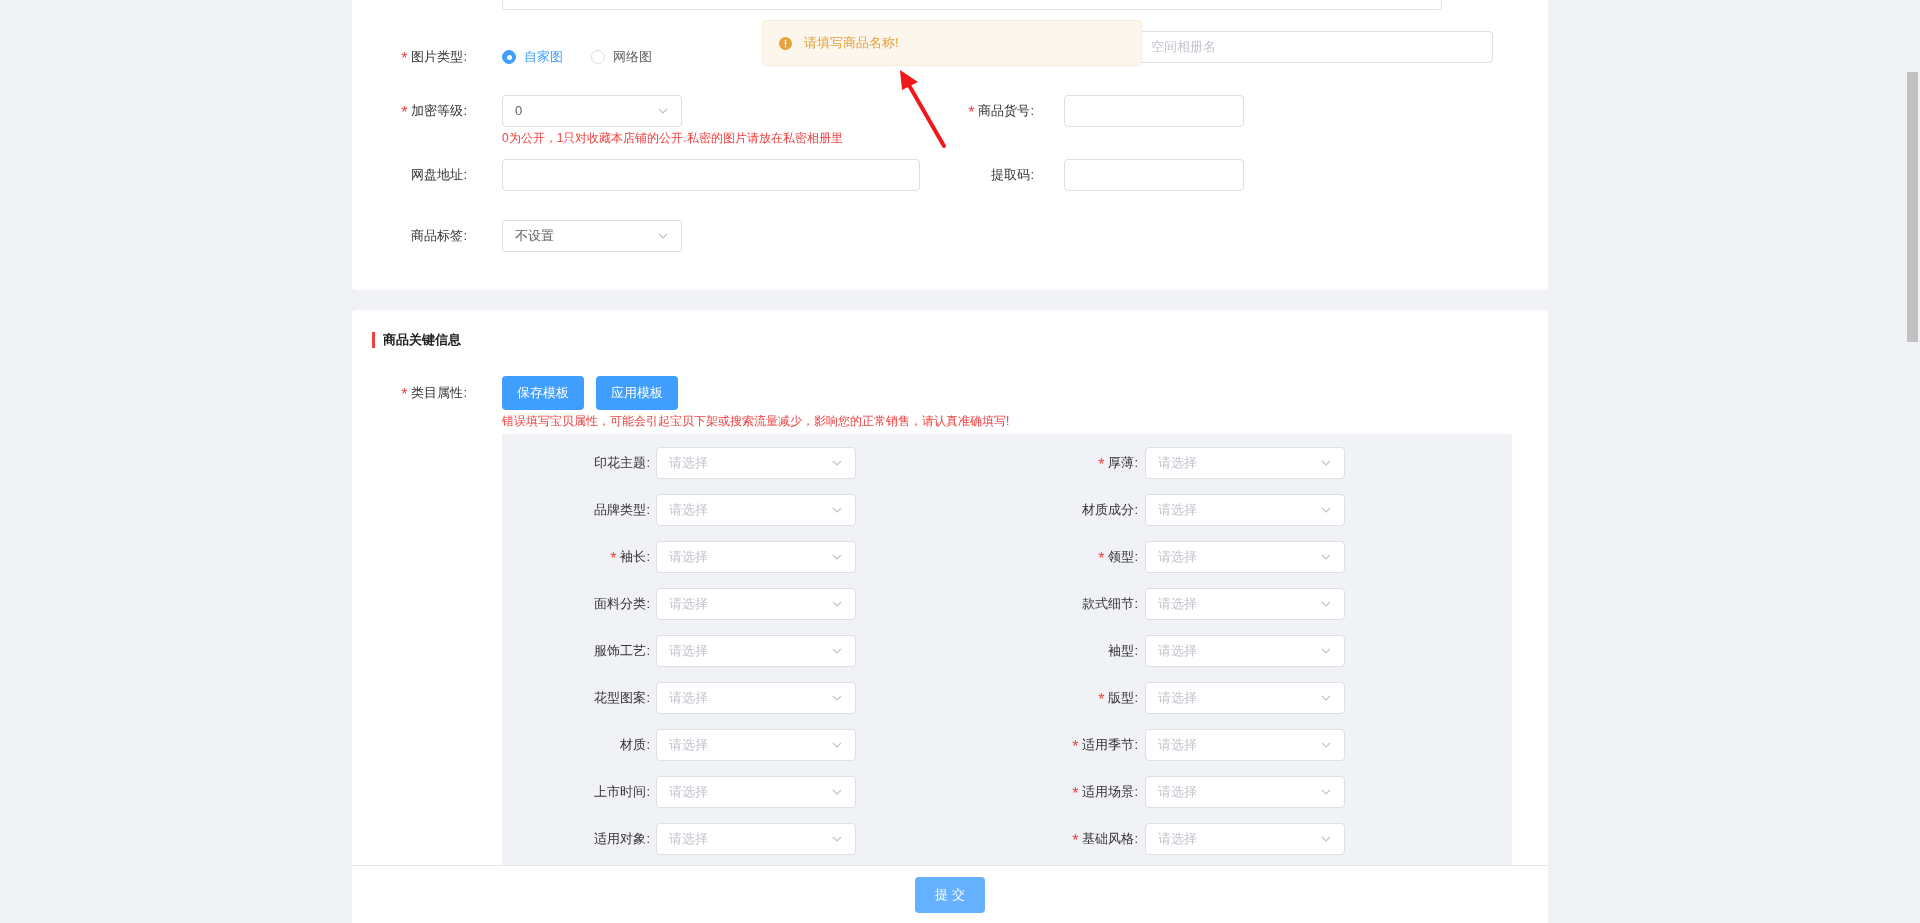 The height and width of the screenshot is (923, 1920). Describe the element at coordinates (1123, 556) in the screenshot. I see `field-label: 领型:` at that location.